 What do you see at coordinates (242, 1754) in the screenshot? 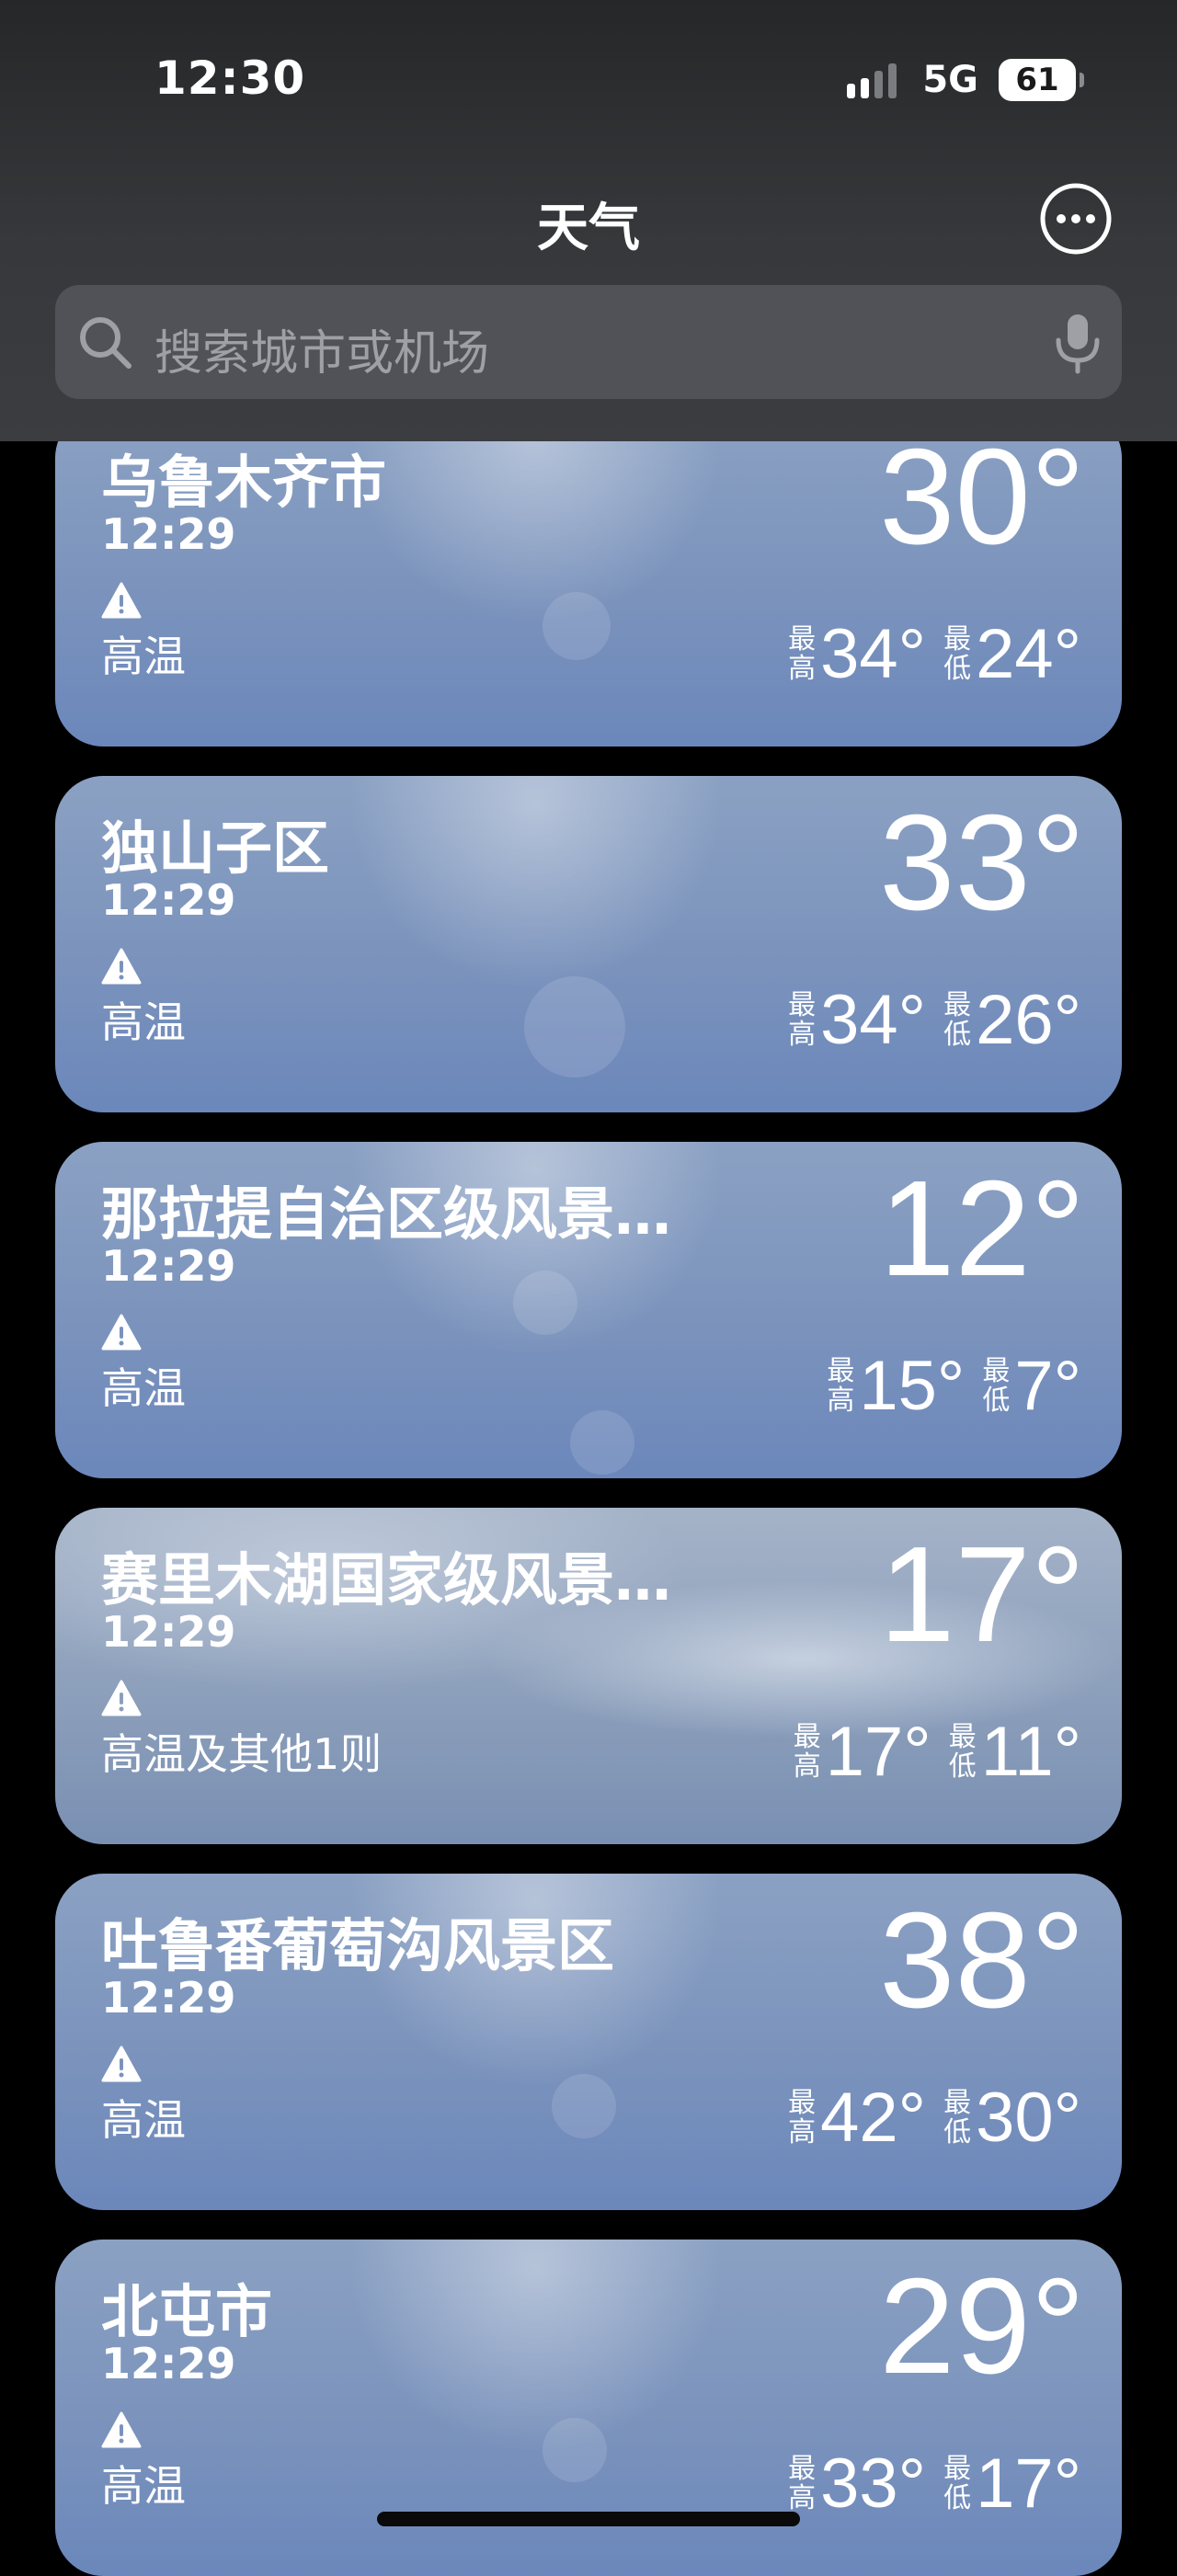
I see `weather-alert: 高温及其他1则` at bounding box center [242, 1754].